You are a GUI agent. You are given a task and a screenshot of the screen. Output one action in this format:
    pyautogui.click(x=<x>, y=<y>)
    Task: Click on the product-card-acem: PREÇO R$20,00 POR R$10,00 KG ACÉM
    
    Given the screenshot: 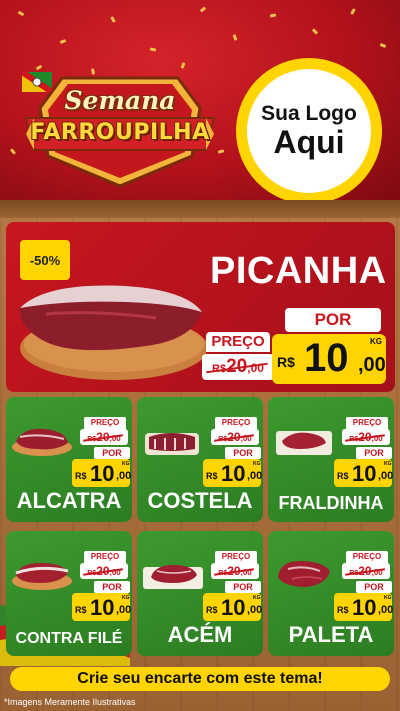 What is the action you would take?
    pyautogui.click(x=200, y=593)
    